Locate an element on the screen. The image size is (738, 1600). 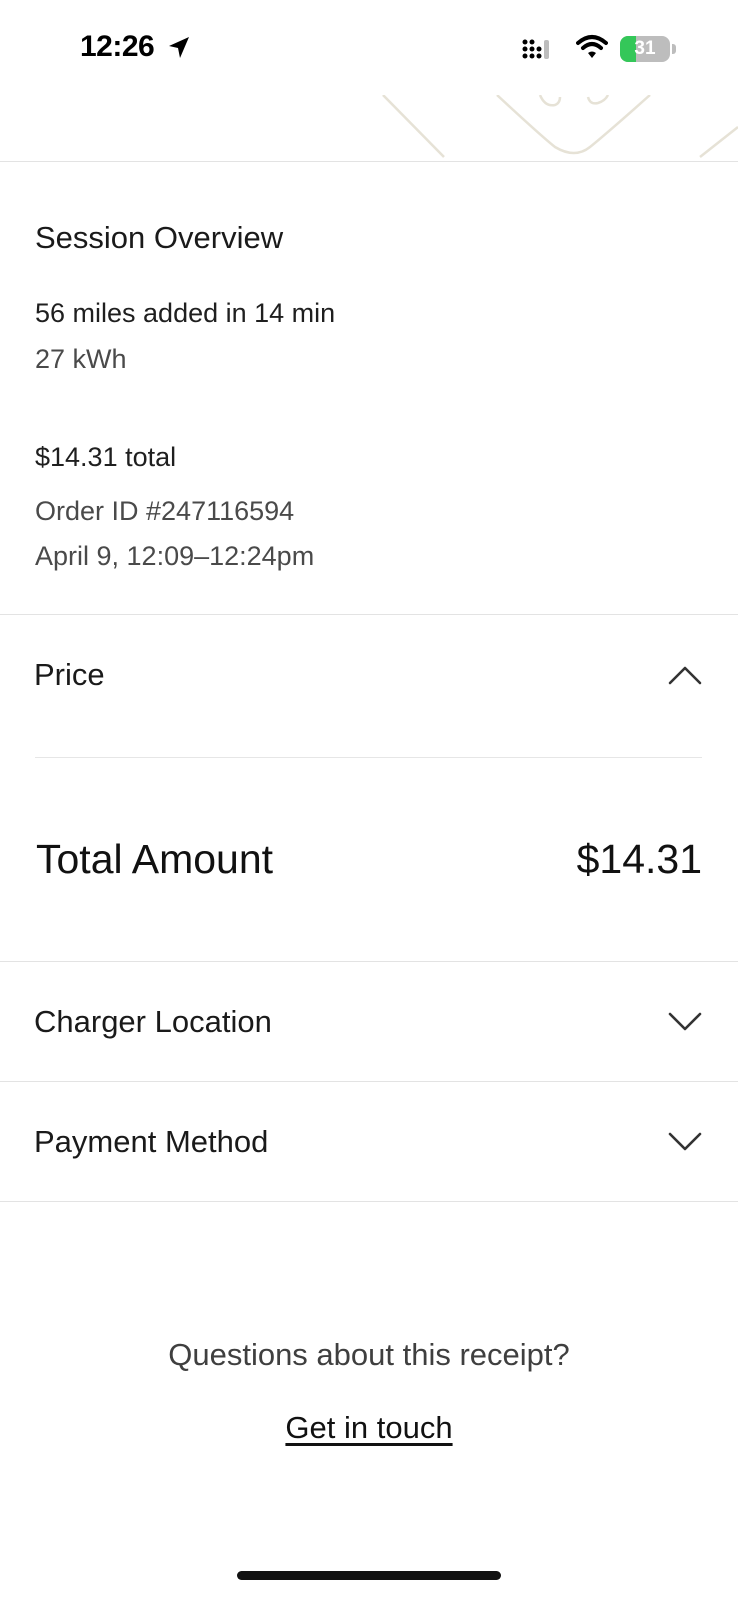
payment-method-label: Payment Method is located at coordinates (151, 1141).